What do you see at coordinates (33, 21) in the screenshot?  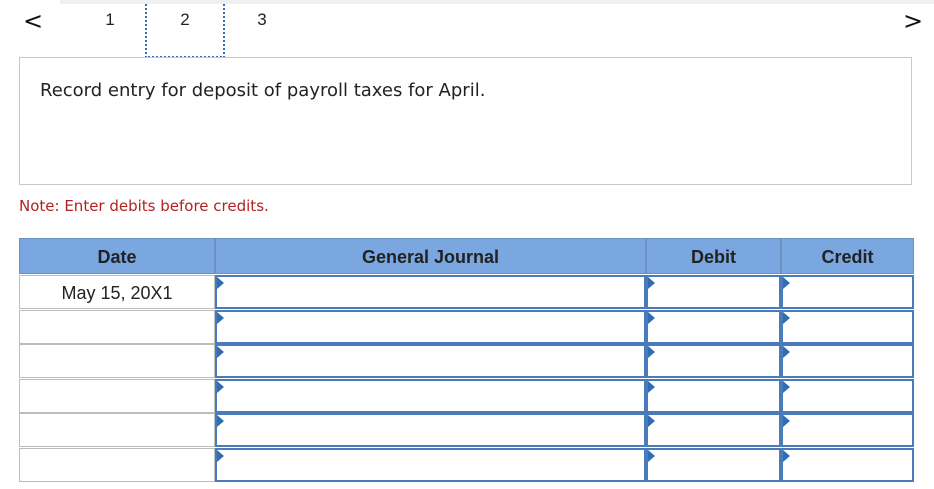 I see `prev-arrow-icon: <` at bounding box center [33, 21].